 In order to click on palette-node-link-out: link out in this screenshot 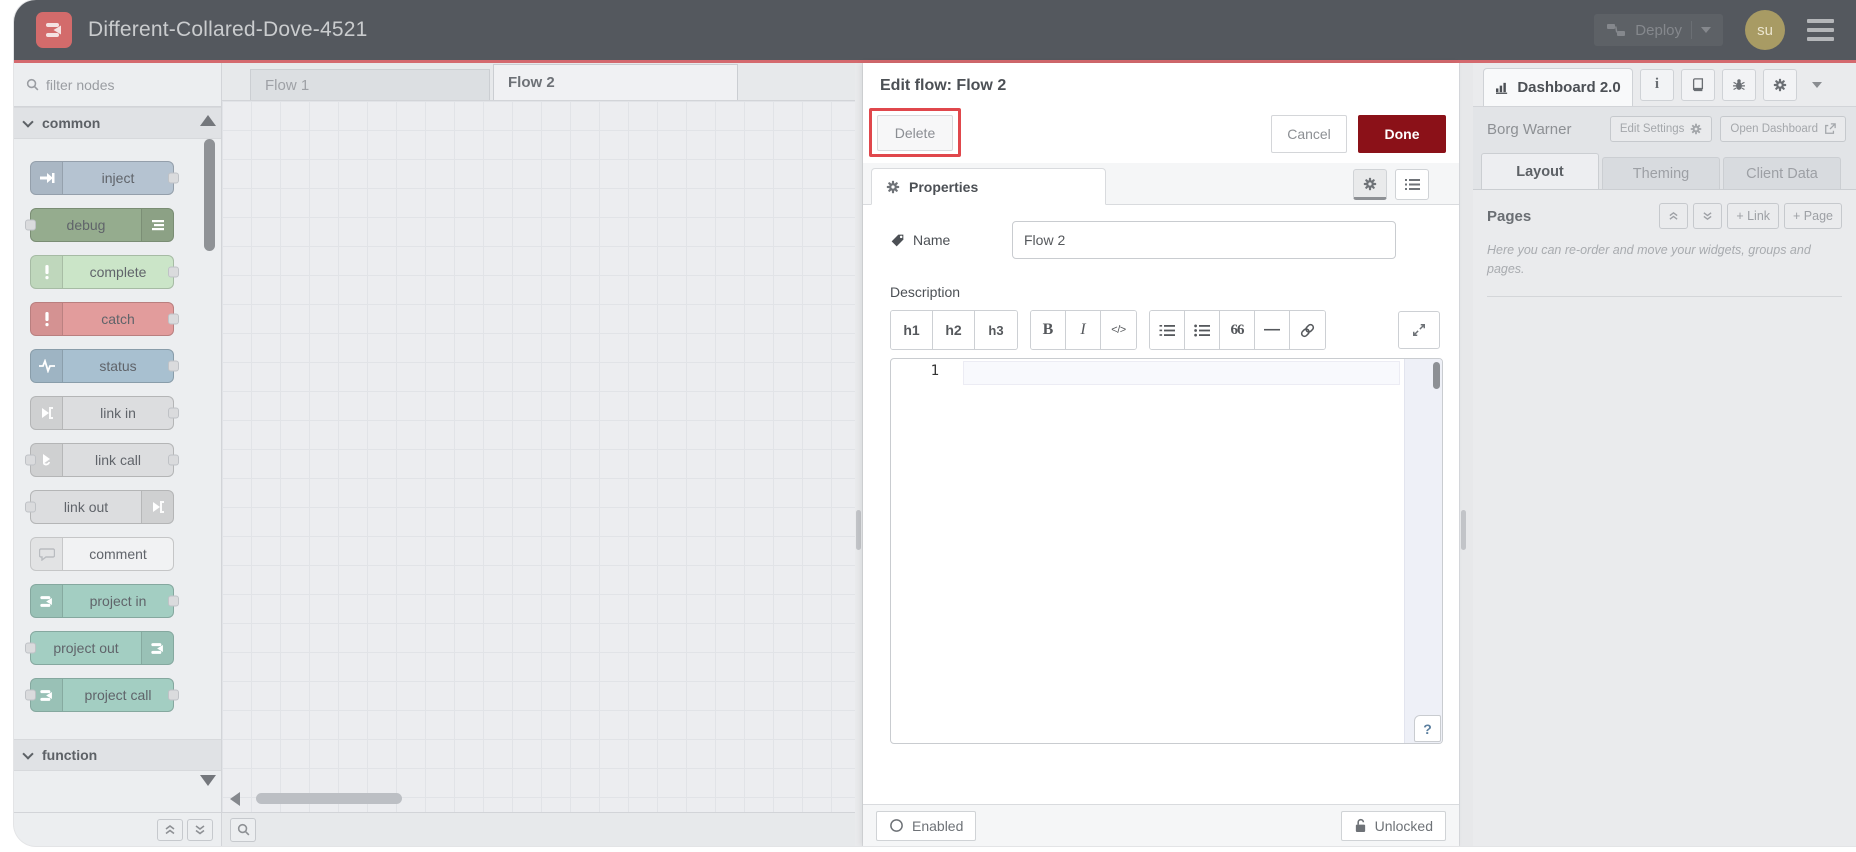, I will do `click(99, 507)`.